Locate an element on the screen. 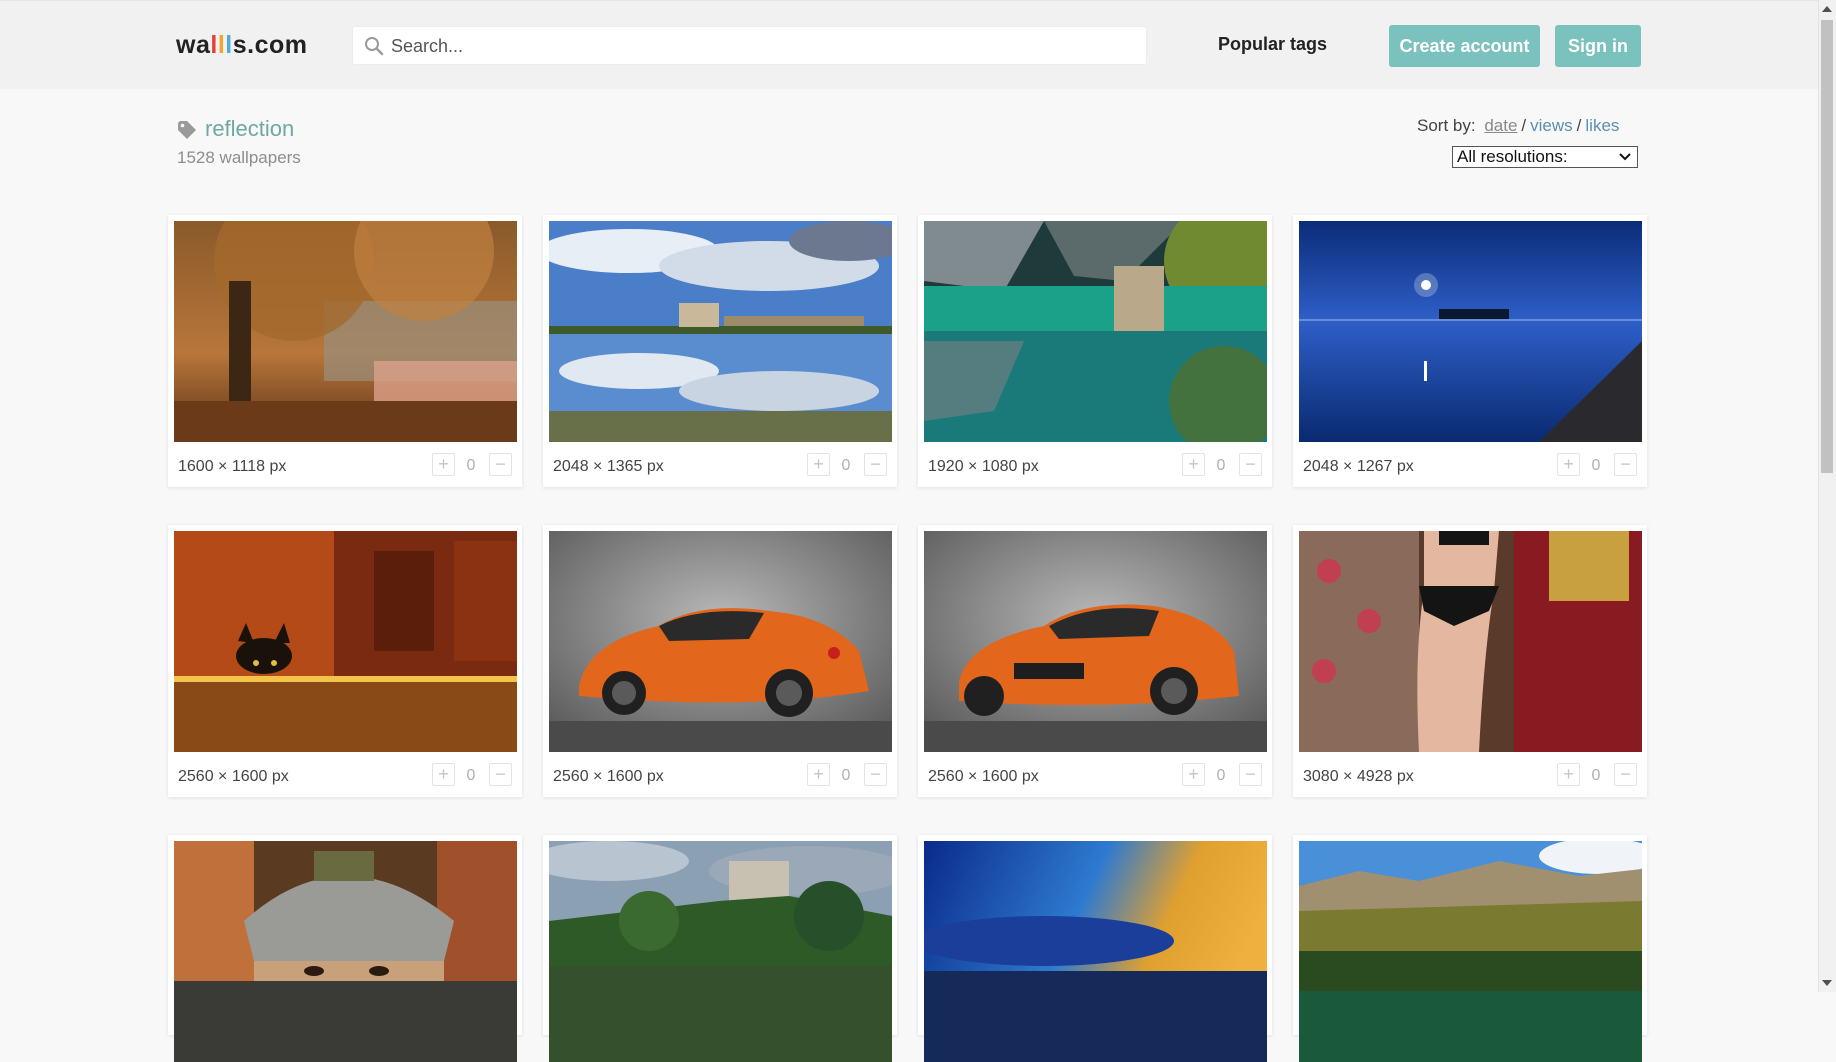 The width and height of the screenshot is (1836, 1062). wallpaper-card: 2048 × 1267 px + 0 − is located at coordinates (1470, 351).